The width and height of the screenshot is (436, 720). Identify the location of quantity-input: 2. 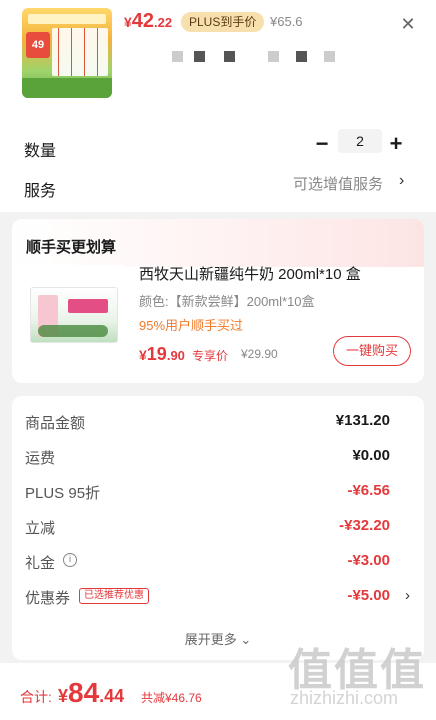
(360, 141).